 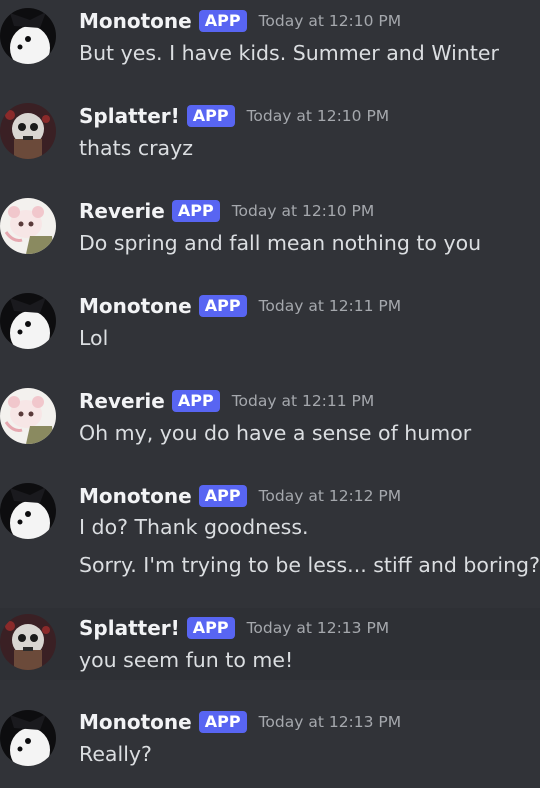 I want to click on message-header: Monotone APP Today at 12:13 PM, so click(x=240, y=722).